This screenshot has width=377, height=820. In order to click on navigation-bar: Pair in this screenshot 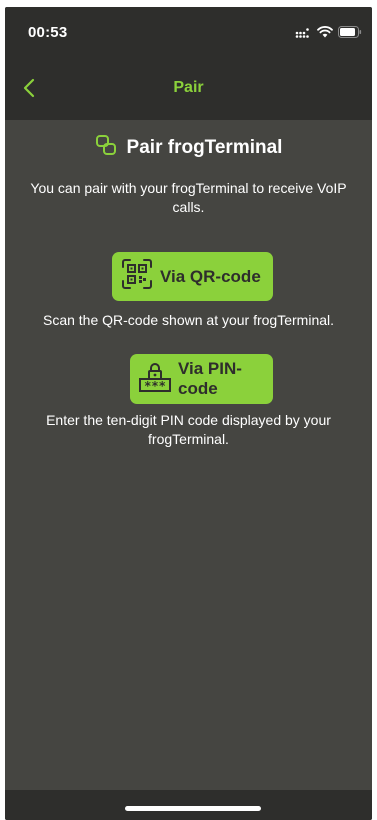, I will do `click(188, 88)`.